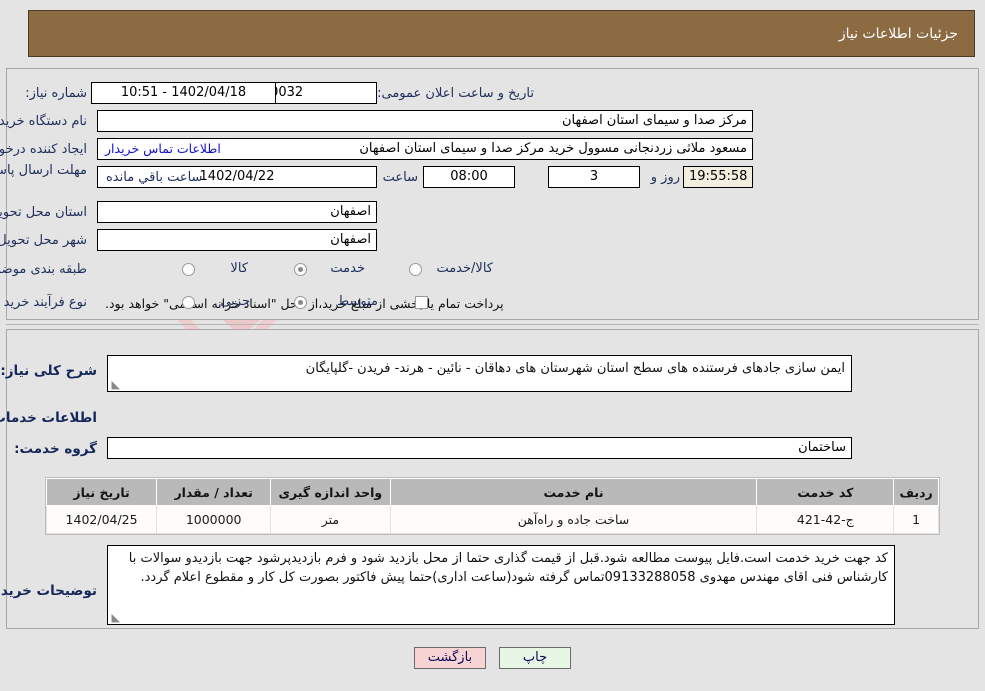  I want to click on remaining-time-label: ساعت باقي مانده, so click(154, 177).